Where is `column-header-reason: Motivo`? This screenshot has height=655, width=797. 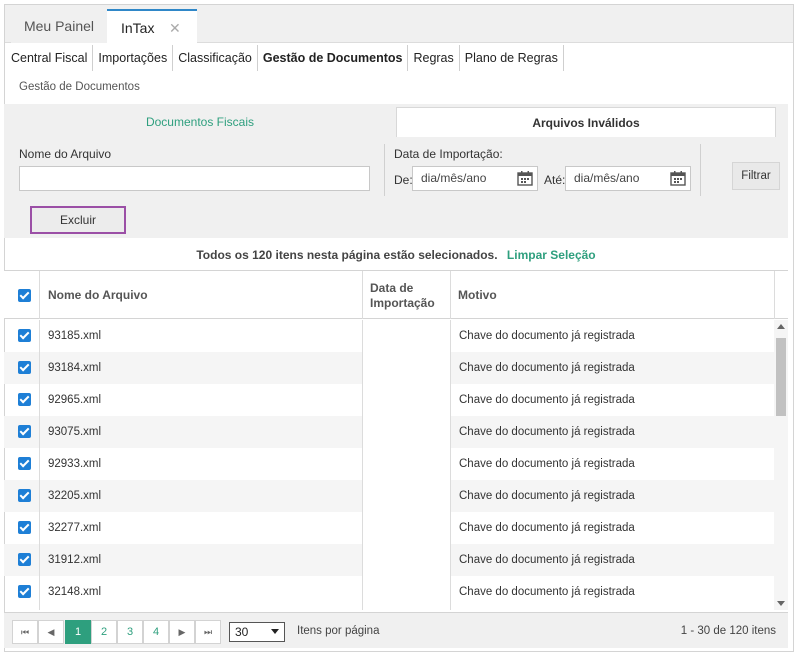
column-header-reason: Motivo is located at coordinates (612, 295).